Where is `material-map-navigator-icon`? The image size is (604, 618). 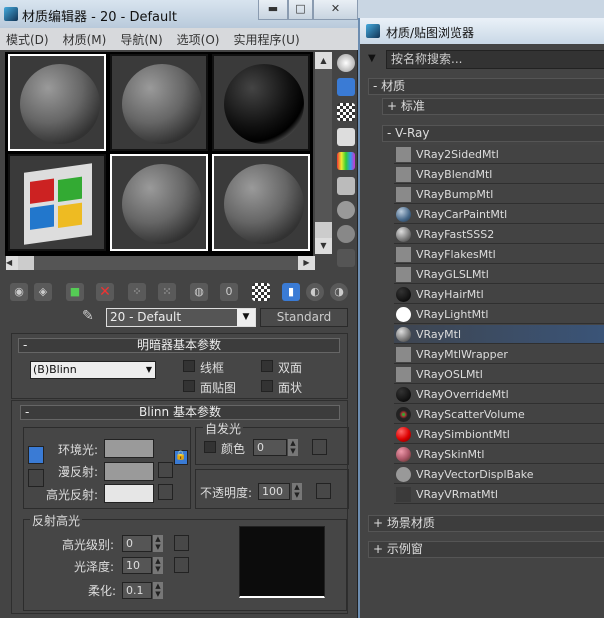
material-map-navigator-icon is located at coordinates (346, 258).